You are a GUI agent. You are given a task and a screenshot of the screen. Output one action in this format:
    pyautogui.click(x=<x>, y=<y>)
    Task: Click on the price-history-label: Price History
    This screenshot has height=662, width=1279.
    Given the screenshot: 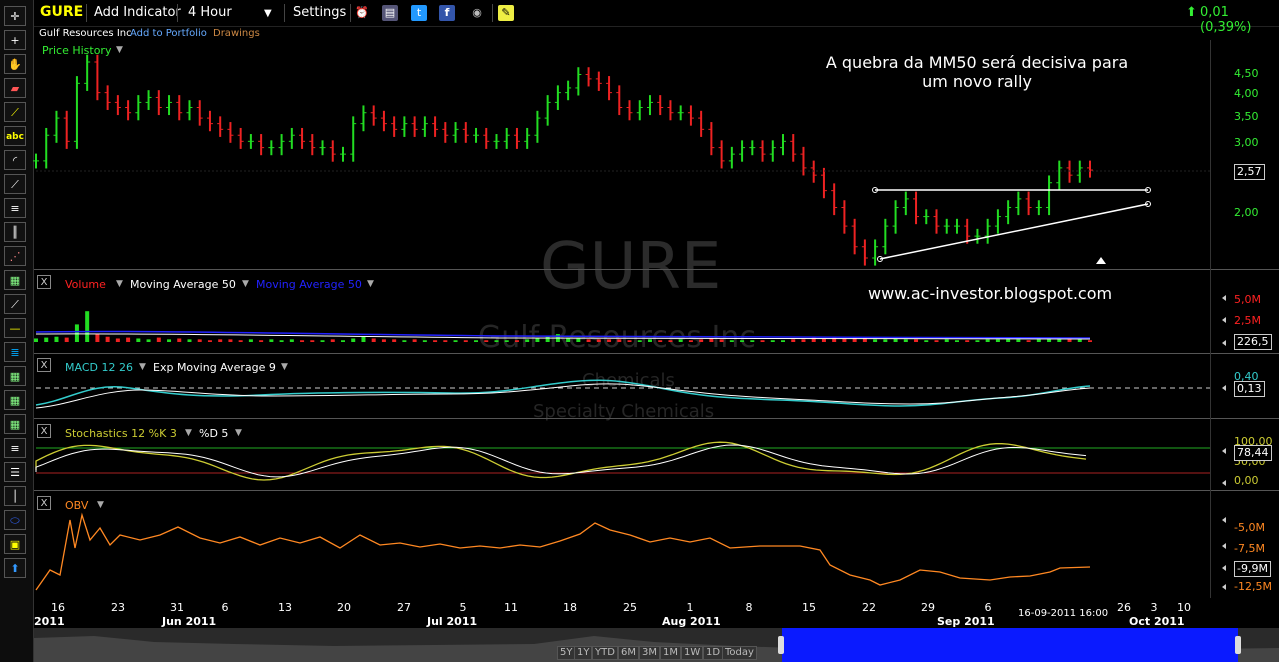 What is the action you would take?
    pyautogui.click(x=76, y=50)
    